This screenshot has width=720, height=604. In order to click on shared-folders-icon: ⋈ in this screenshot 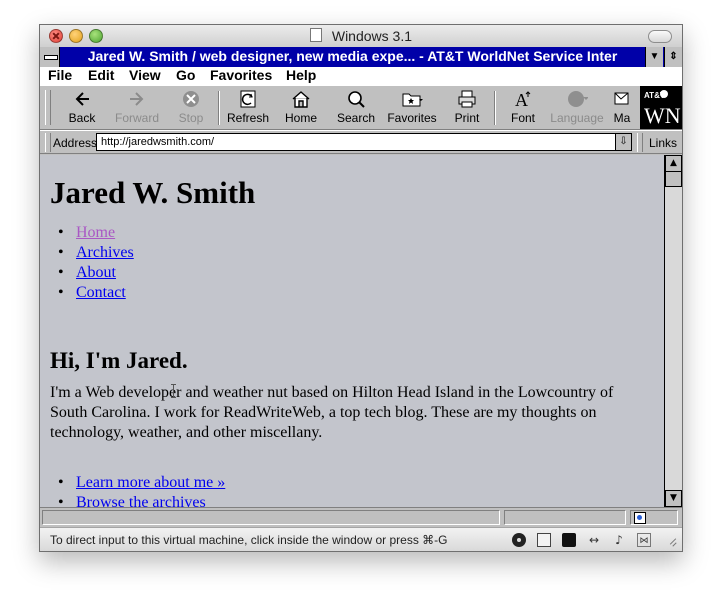, I will do `click(644, 540)`.